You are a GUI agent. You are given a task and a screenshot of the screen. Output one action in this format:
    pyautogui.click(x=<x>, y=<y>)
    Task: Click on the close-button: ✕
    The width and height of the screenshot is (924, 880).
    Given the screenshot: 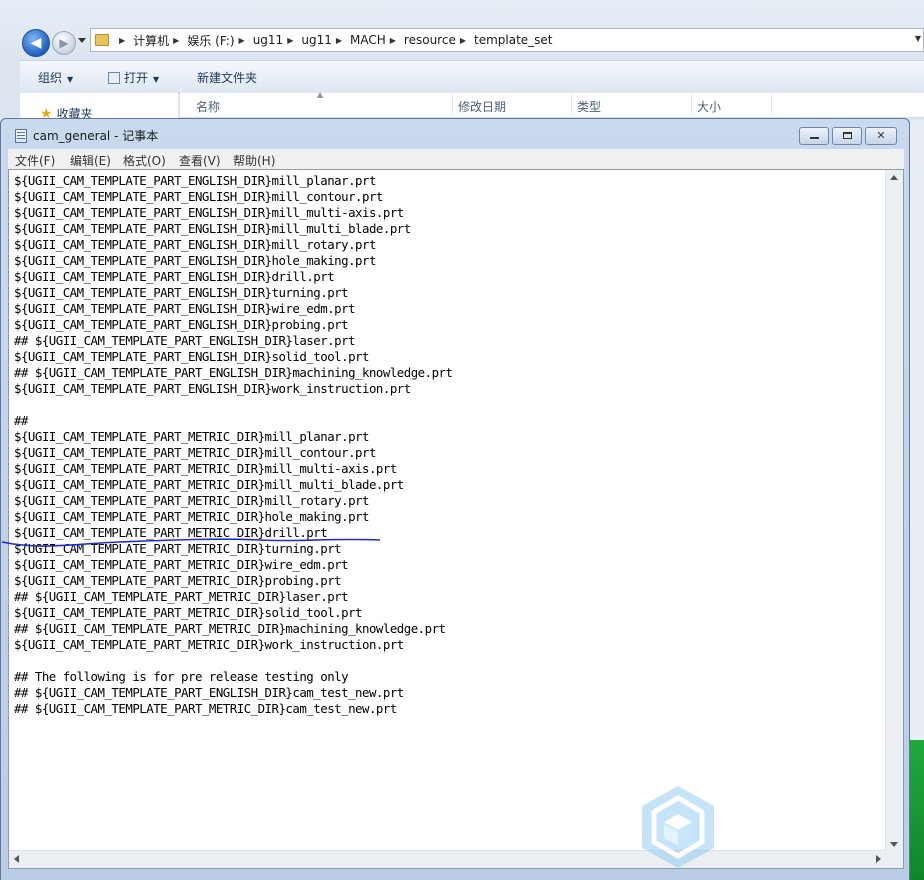 What is the action you would take?
    pyautogui.click(x=881, y=136)
    